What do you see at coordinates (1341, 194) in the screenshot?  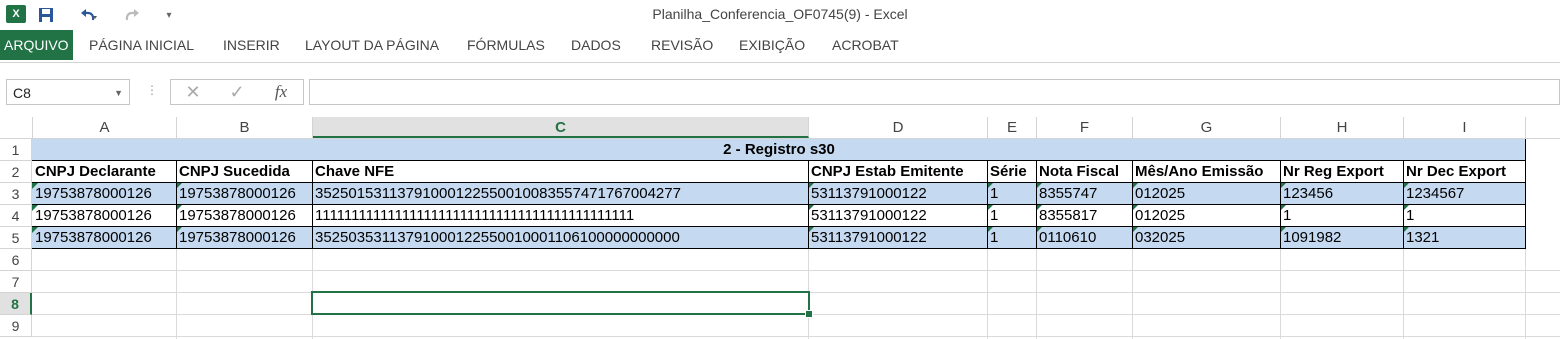 I see `table-cell: 123456` at bounding box center [1341, 194].